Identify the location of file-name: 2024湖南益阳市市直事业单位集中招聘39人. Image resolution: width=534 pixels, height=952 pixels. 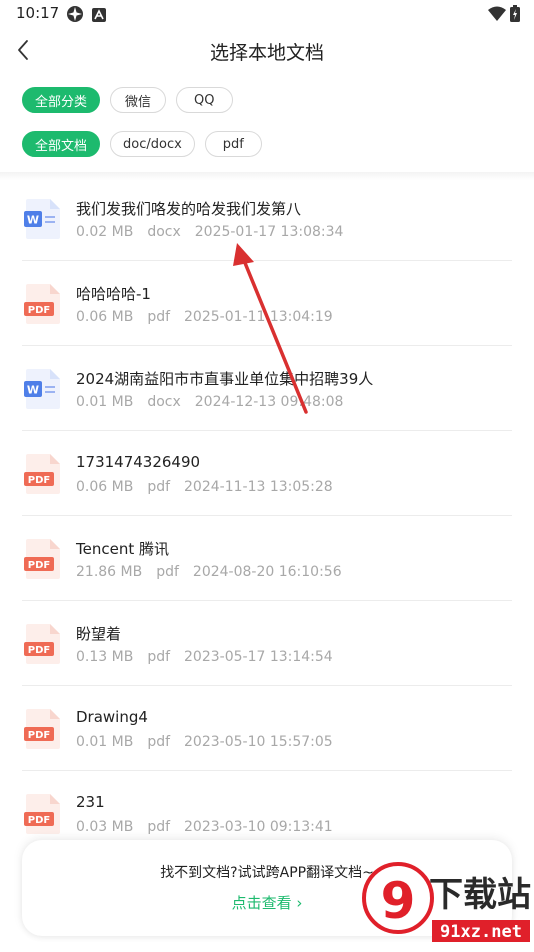
(225, 379).